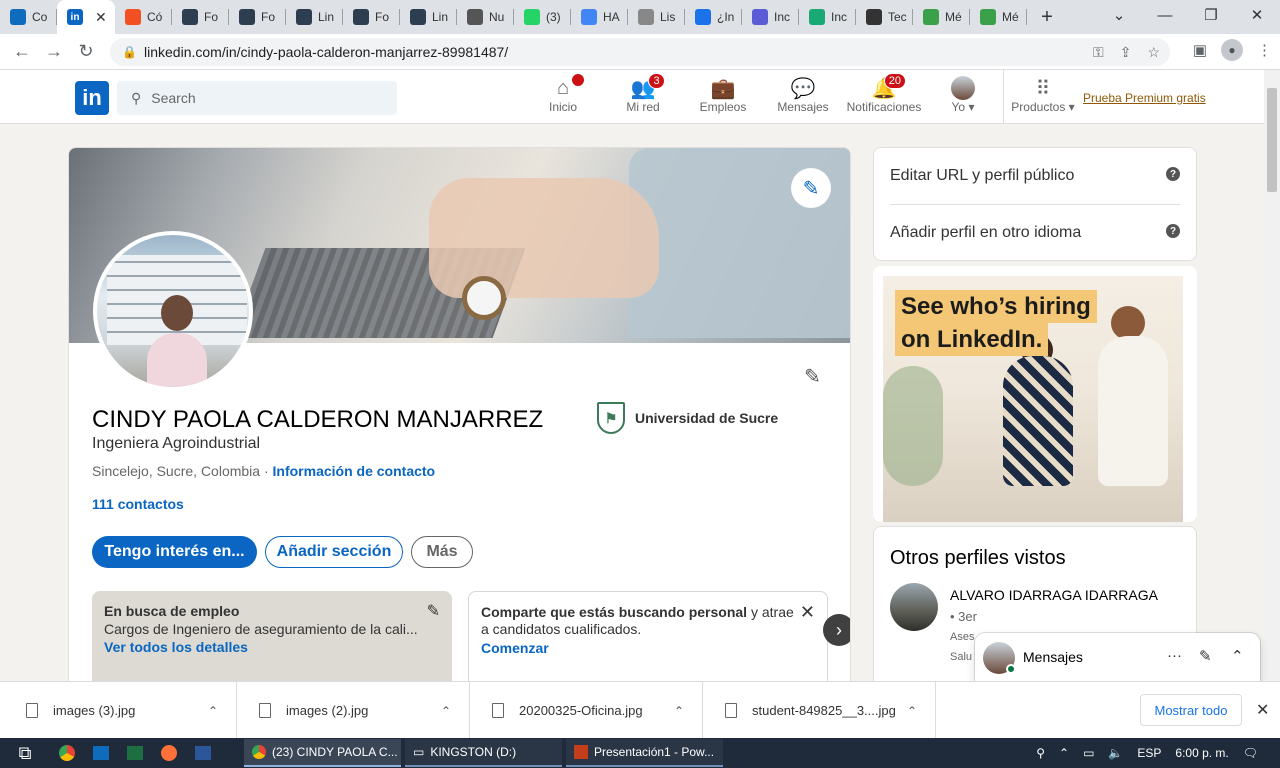 Image resolution: width=1280 pixels, height=768 pixels. Describe the element at coordinates (54, 52) in the screenshot. I see `forward-icon: →` at that location.